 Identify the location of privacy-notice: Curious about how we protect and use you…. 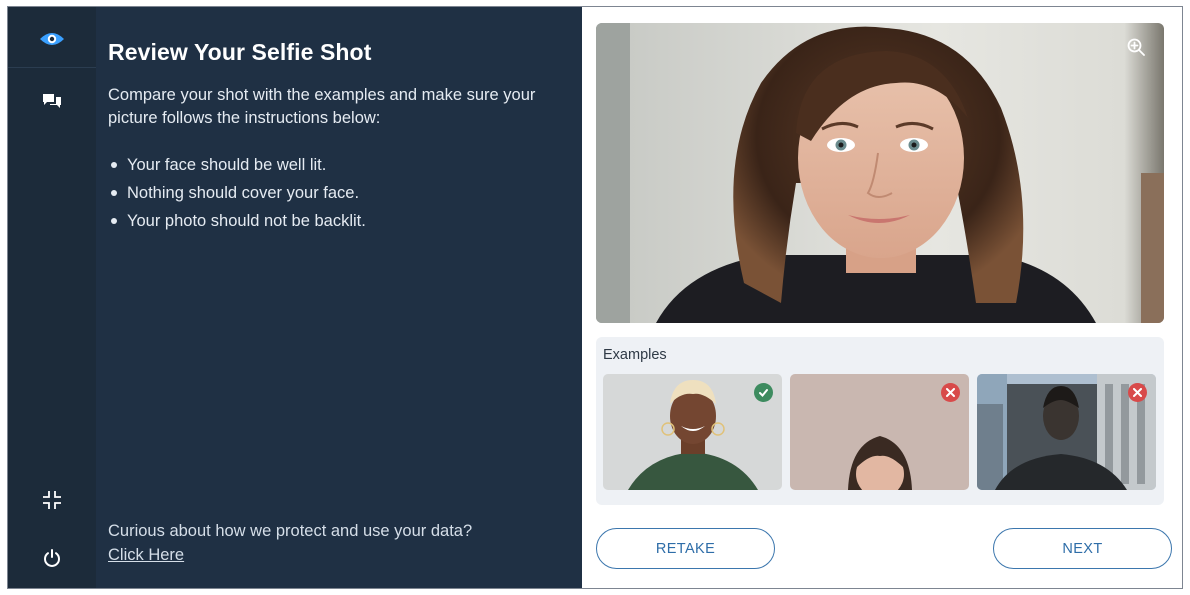
(290, 543).